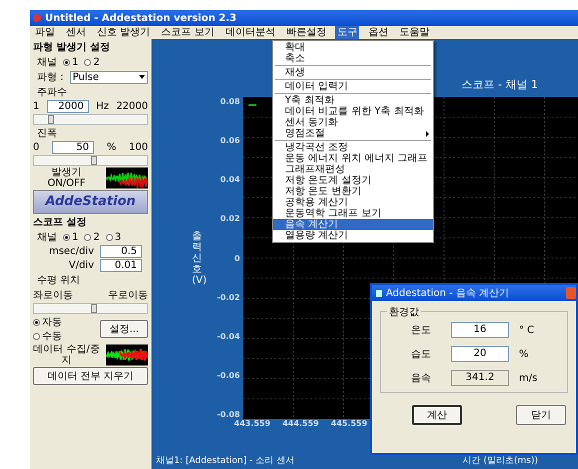 This screenshot has width=578, height=469. Describe the element at coordinates (526, 330) in the screenshot. I see `unit-label: ° C` at that location.